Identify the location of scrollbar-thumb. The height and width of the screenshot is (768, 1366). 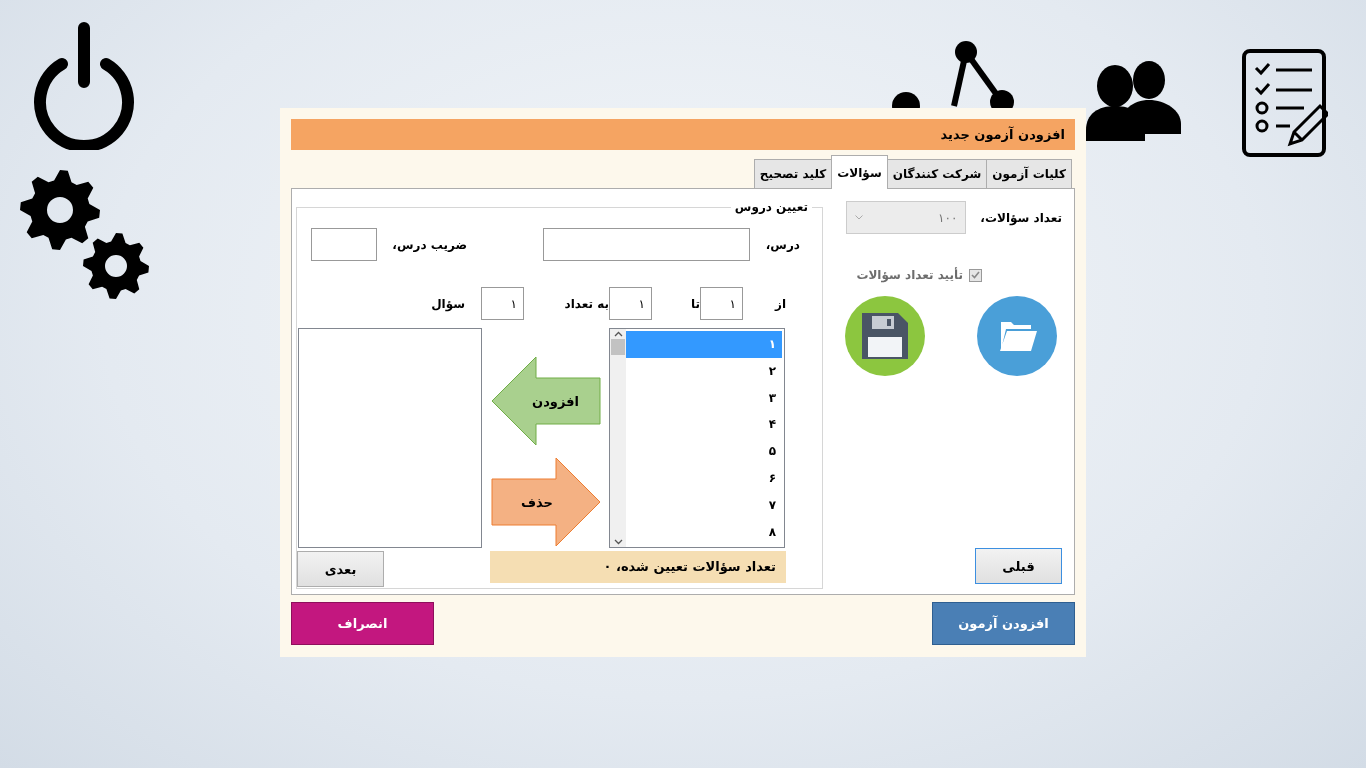
(618, 347).